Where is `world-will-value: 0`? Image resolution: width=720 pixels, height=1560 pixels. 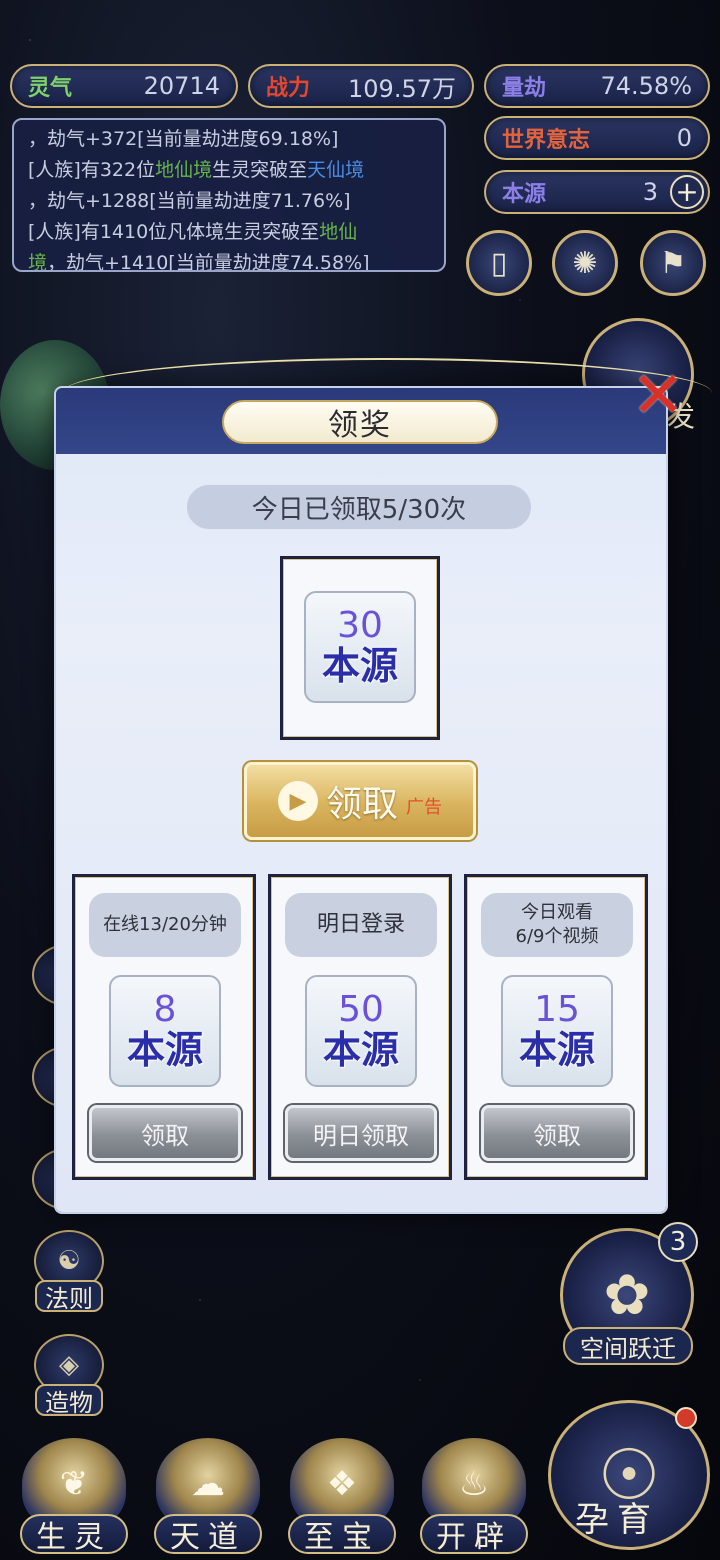 world-will-value: 0 is located at coordinates (684, 138).